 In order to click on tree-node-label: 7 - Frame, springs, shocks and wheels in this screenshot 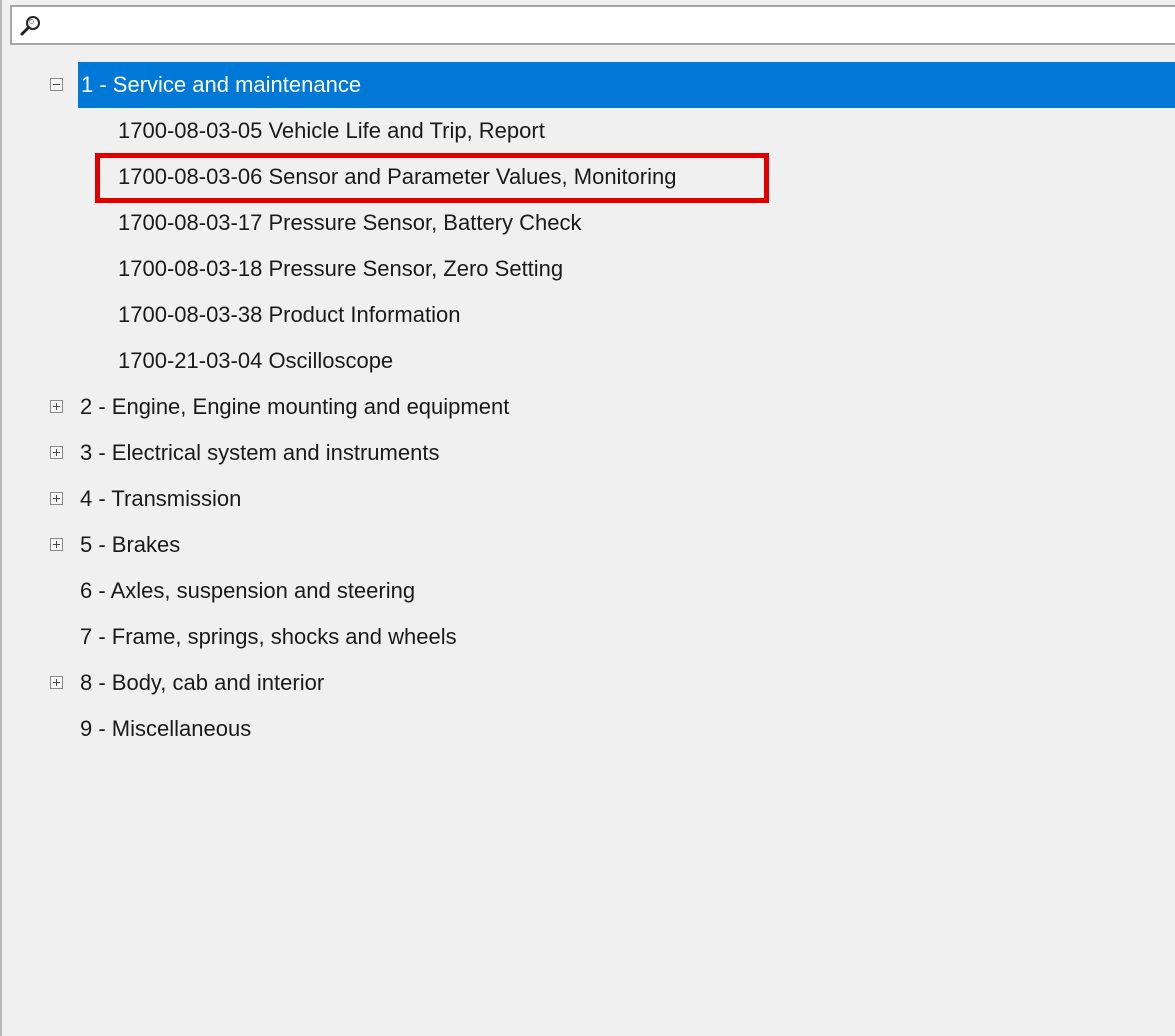, I will do `click(268, 637)`.